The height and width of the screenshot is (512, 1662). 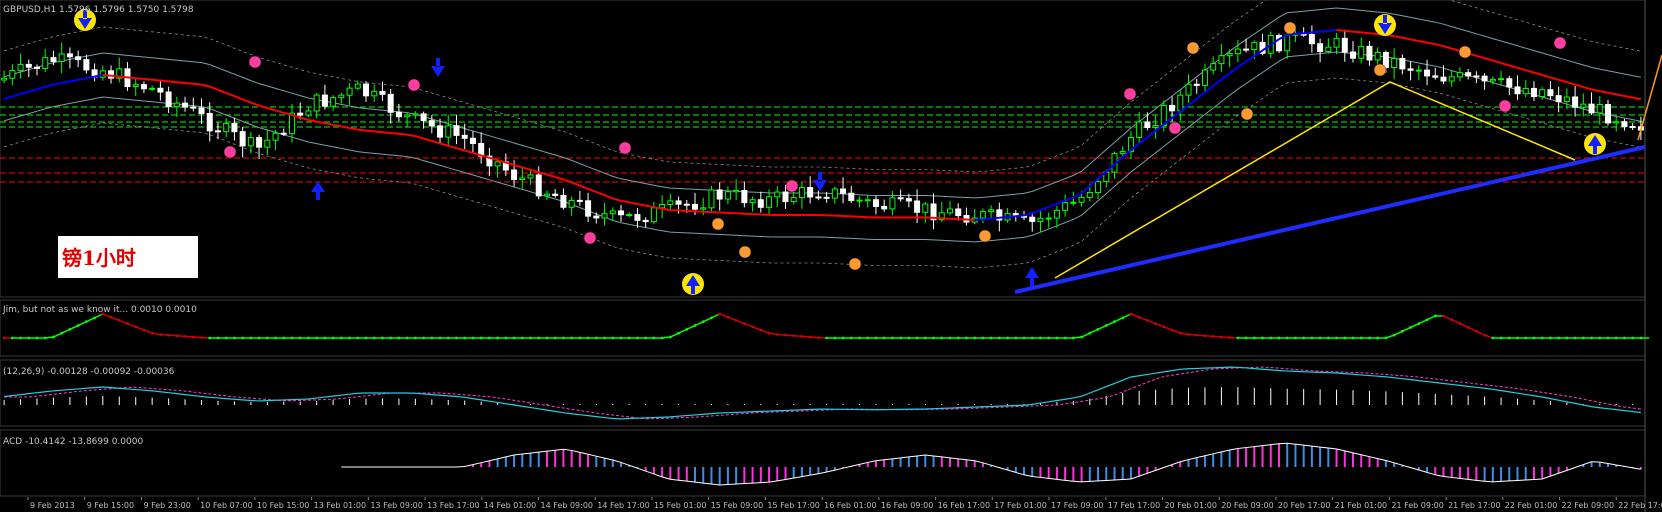 I want to click on arrow-down-icon, so click(x=438, y=67).